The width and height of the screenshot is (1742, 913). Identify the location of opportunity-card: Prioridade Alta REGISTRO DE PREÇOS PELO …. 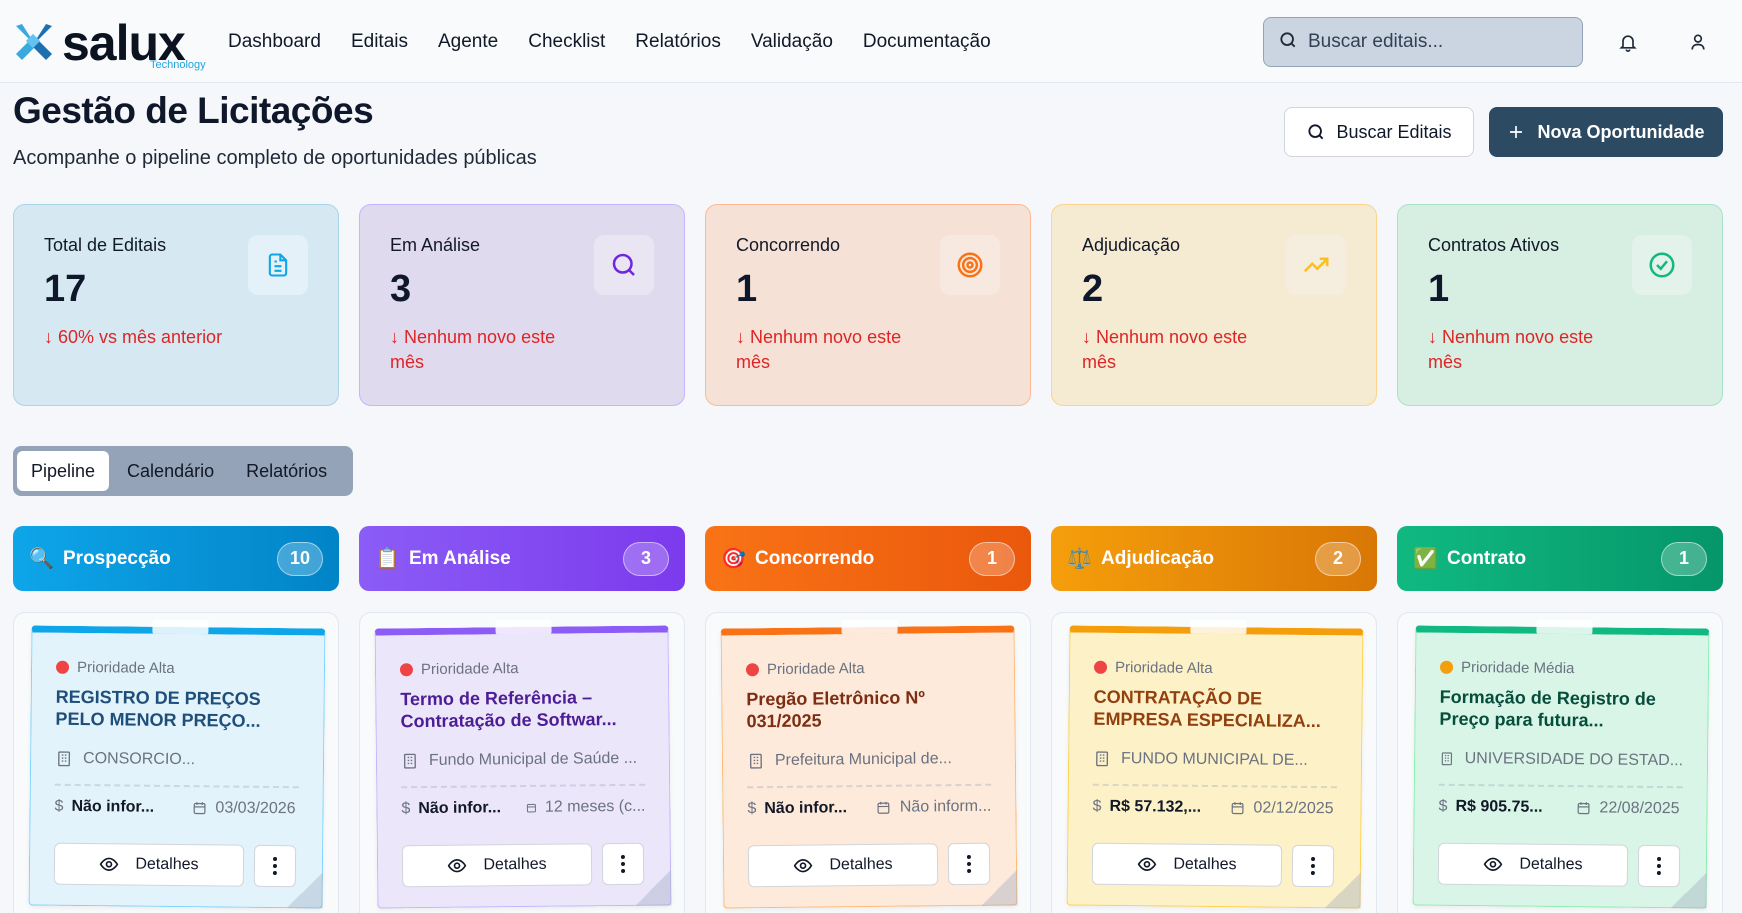
(177, 764).